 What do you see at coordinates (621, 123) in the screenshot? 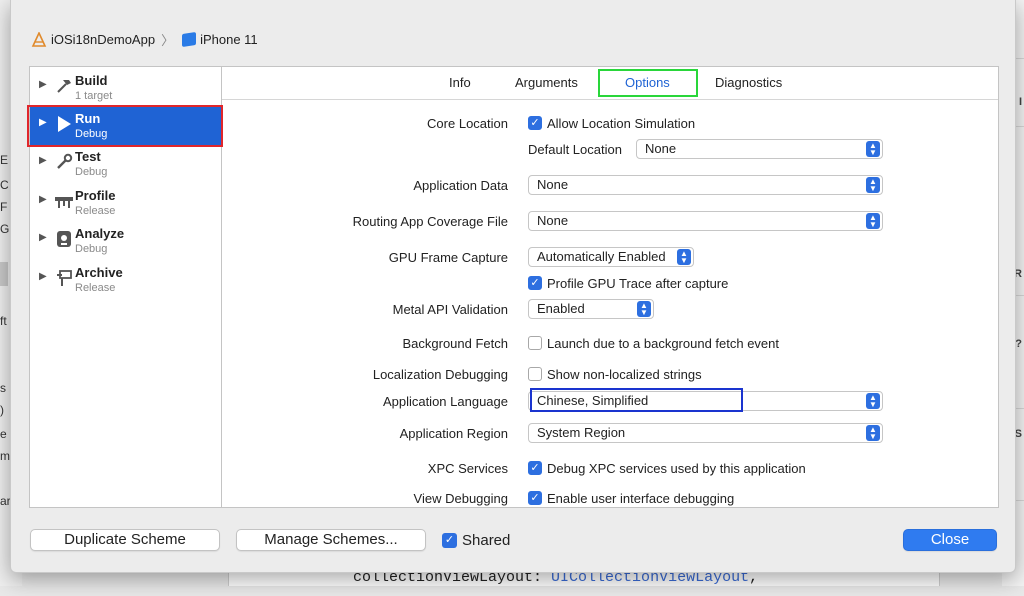
I see `allow-location-simulation-label: Allow Location Simulation` at bounding box center [621, 123].